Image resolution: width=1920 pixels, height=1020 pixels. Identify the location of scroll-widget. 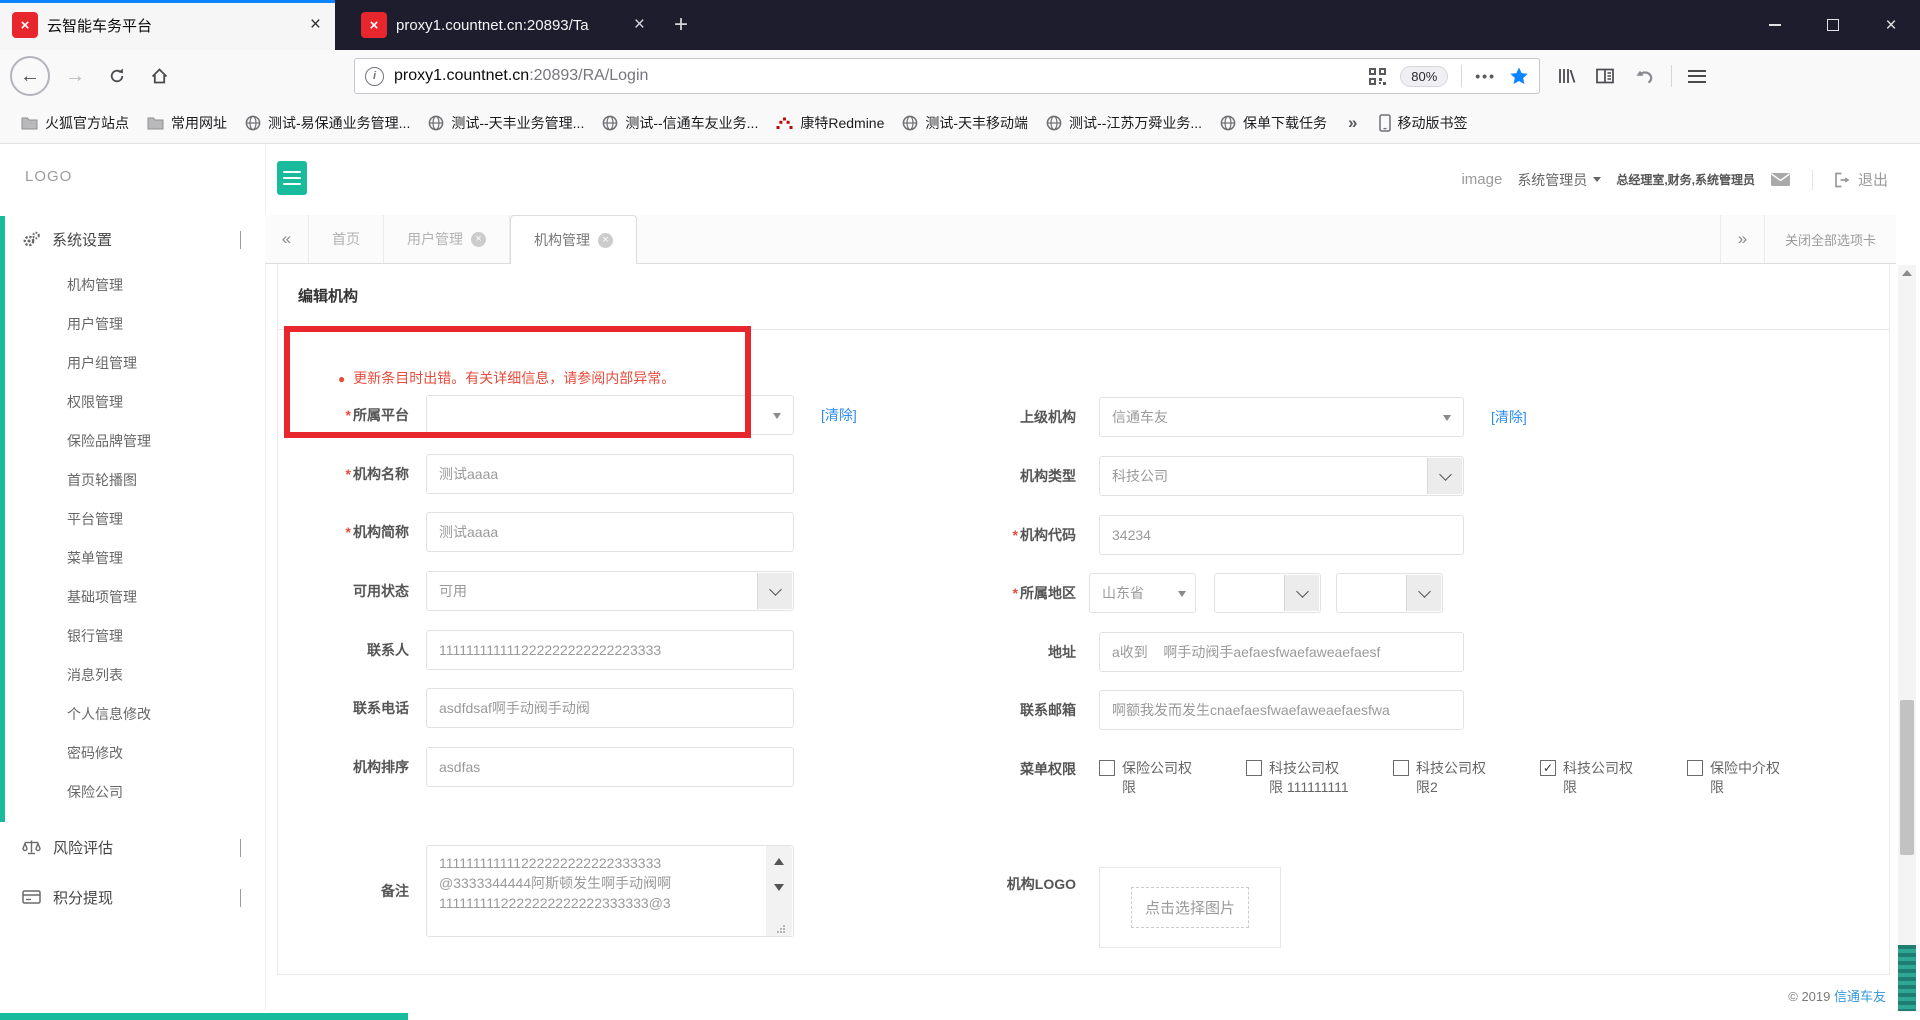
(1907, 978).